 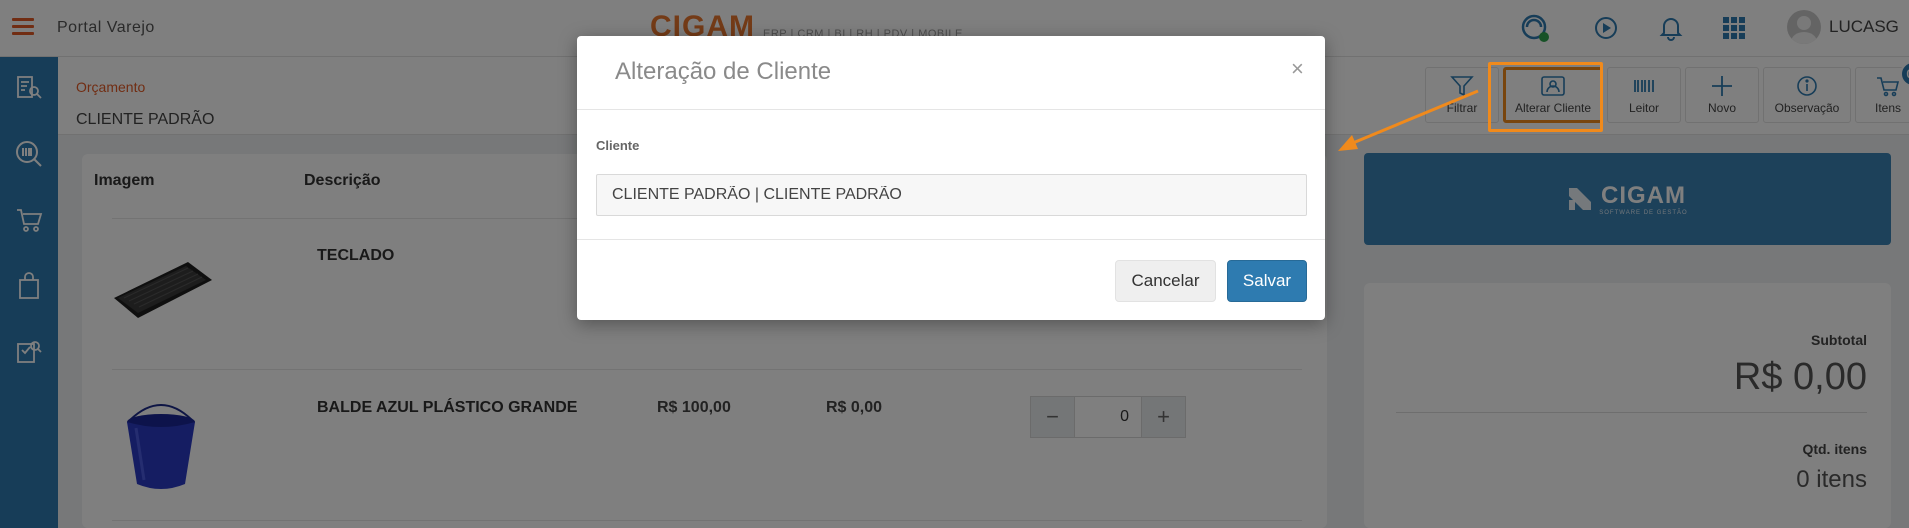 What do you see at coordinates (1267, 281) in the screenshot?
I see `save-button: Salvar` at bounding box center [1267, 281].